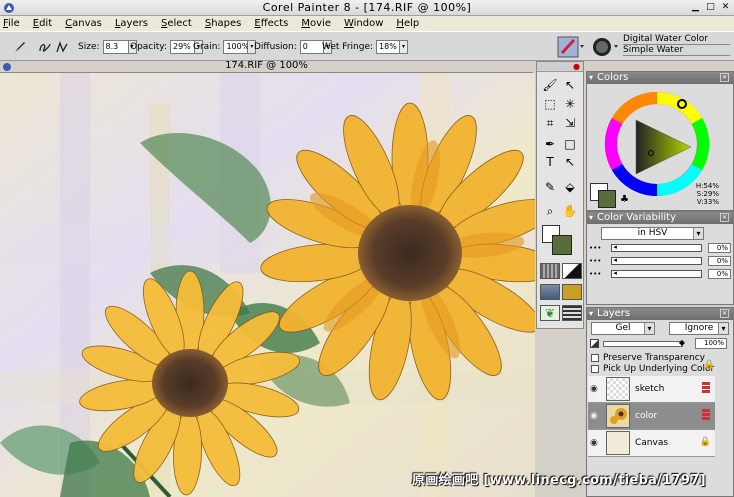 This screenshot has width=734, height=497. I want to click on value-readout: V:33%, so click(707, 202).